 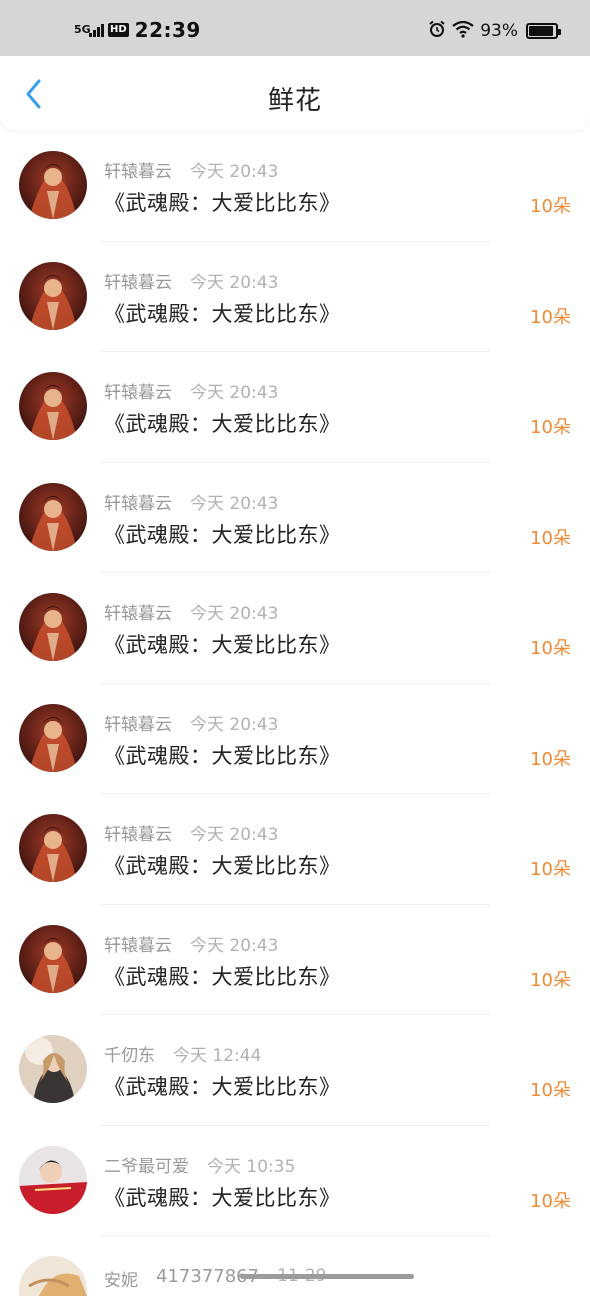 I want to click on battery-icon, so click(x=543, y=31).